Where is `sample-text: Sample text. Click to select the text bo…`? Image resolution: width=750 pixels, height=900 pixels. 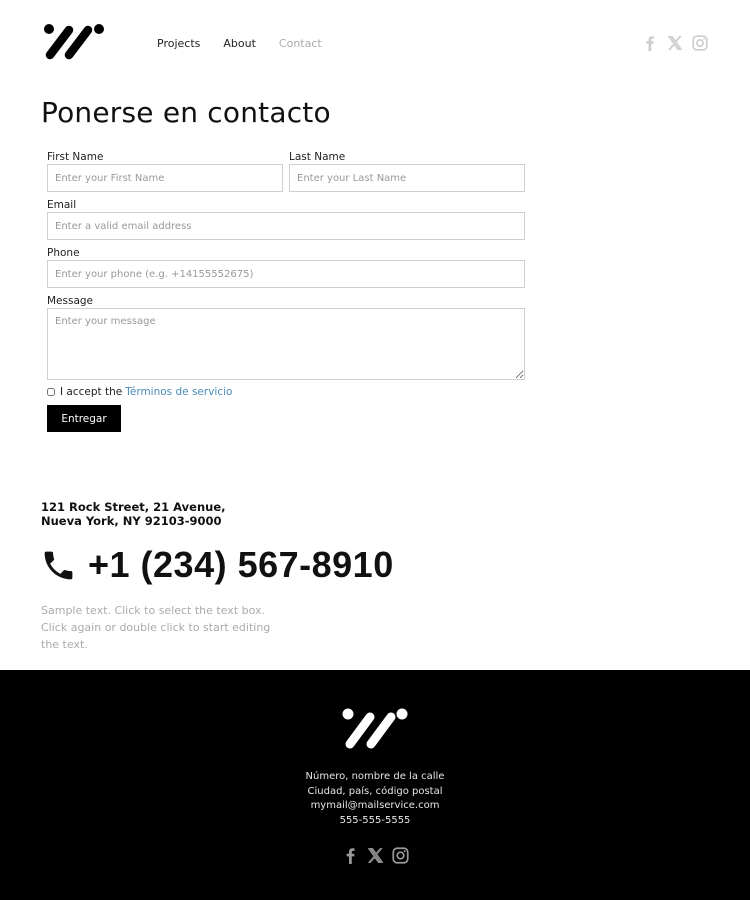 sample-text: Sample text. Click to select the text bo… is located at coordinates (156, 627).